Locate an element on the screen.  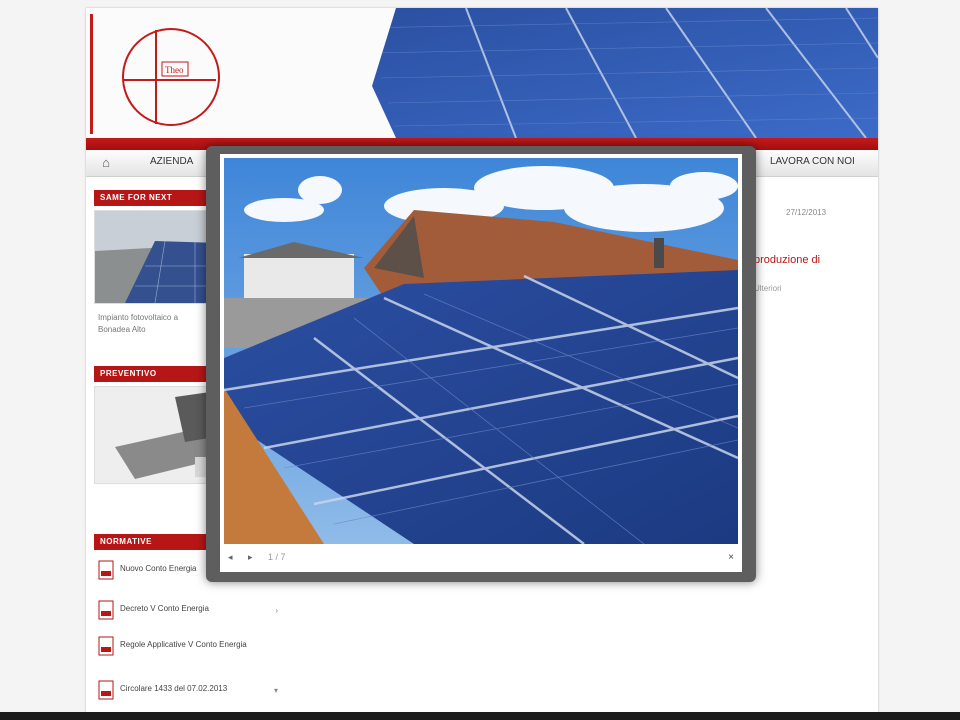
header-left-stripe is located at coordinates (91, 74).